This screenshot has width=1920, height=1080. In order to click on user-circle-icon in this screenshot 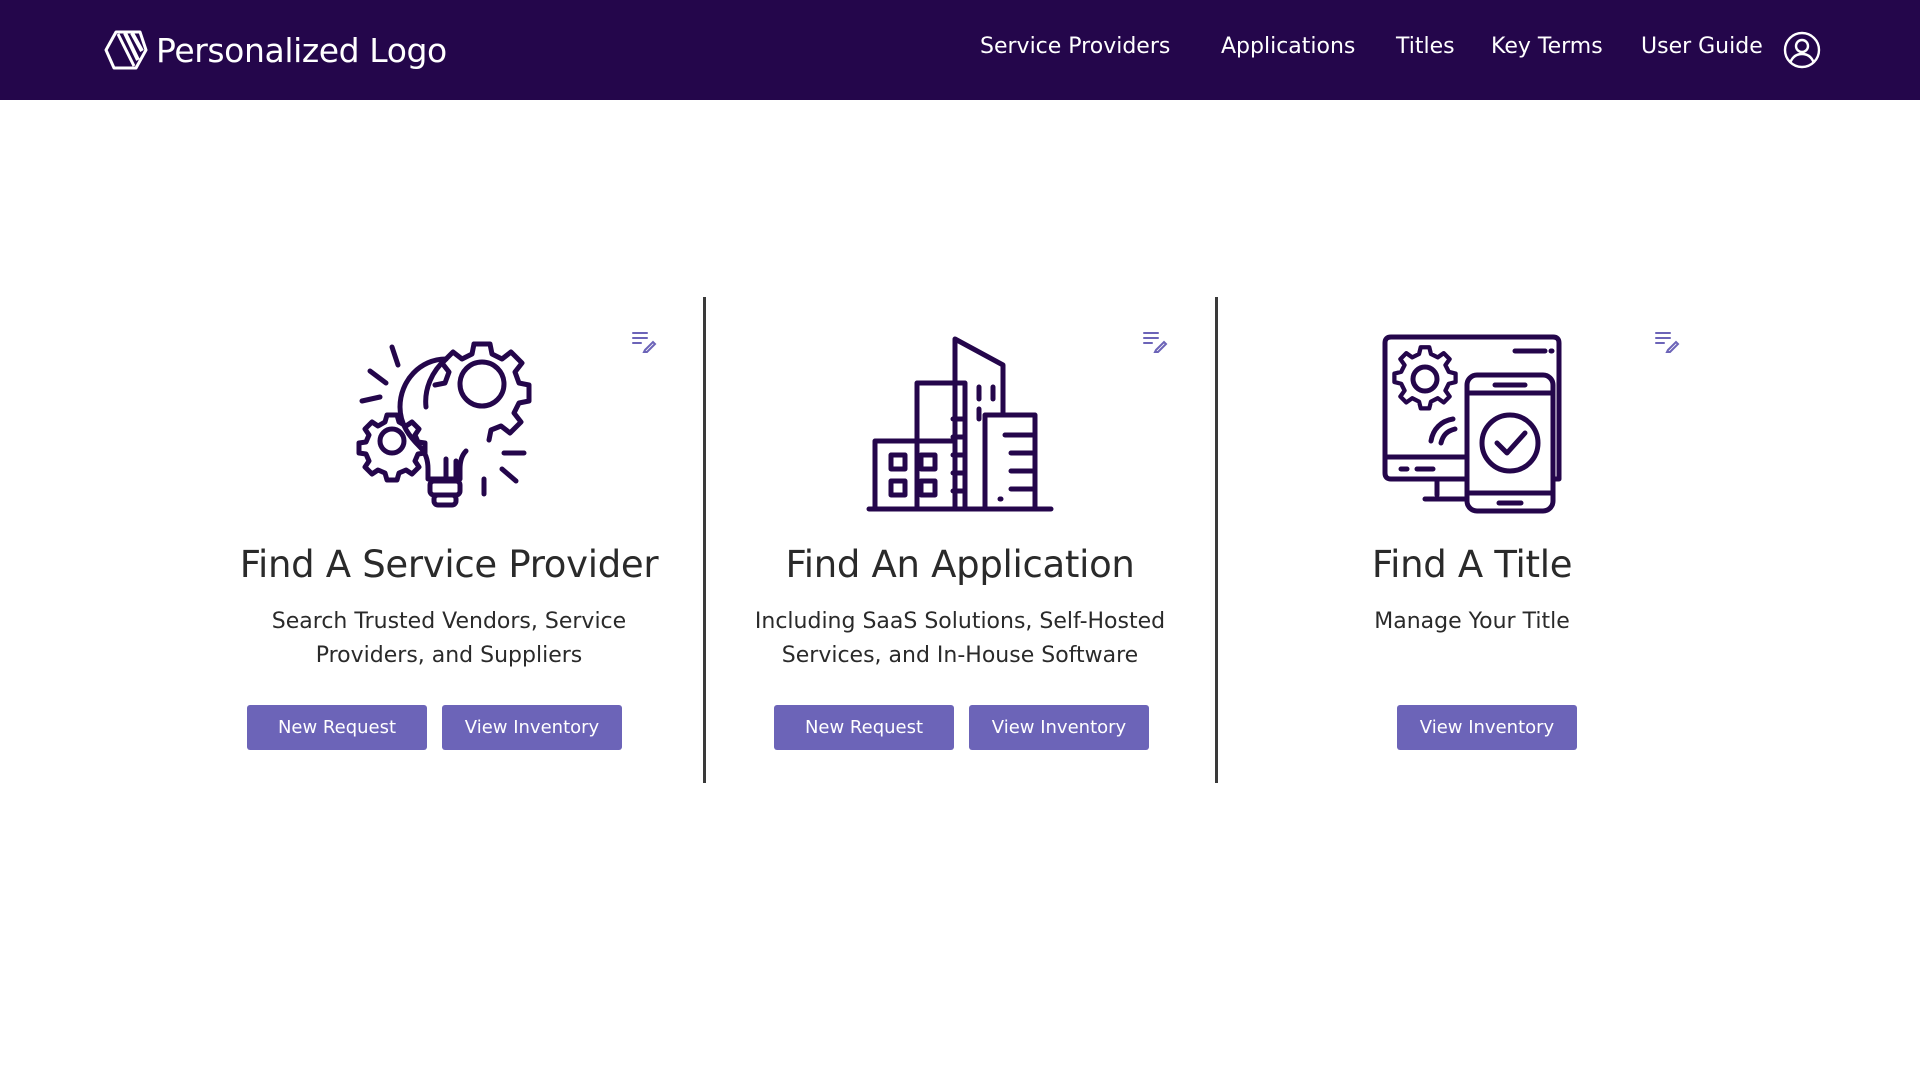, I will do `click(1802, 50)`.